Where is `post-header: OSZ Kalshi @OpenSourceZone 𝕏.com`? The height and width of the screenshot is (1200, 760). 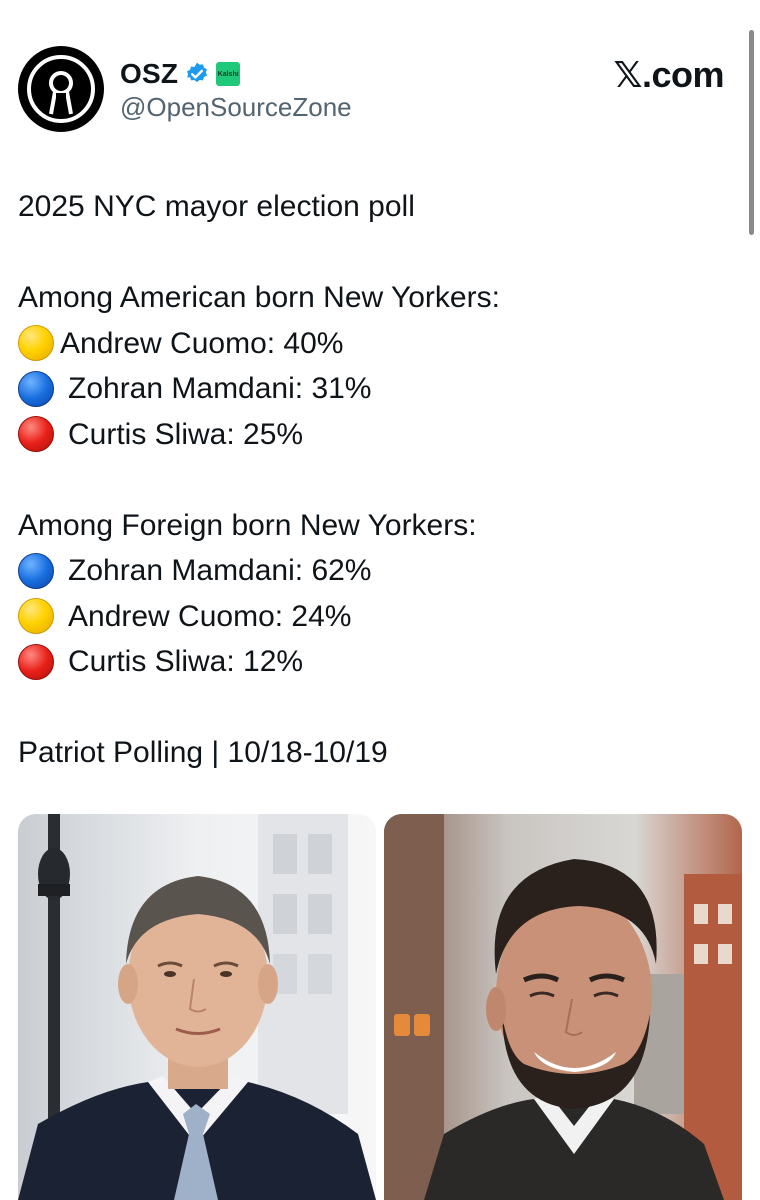 post-header: OSZ Kalshi @OpenSourceZone 𝕏.com is located at coordinates (373, 91).